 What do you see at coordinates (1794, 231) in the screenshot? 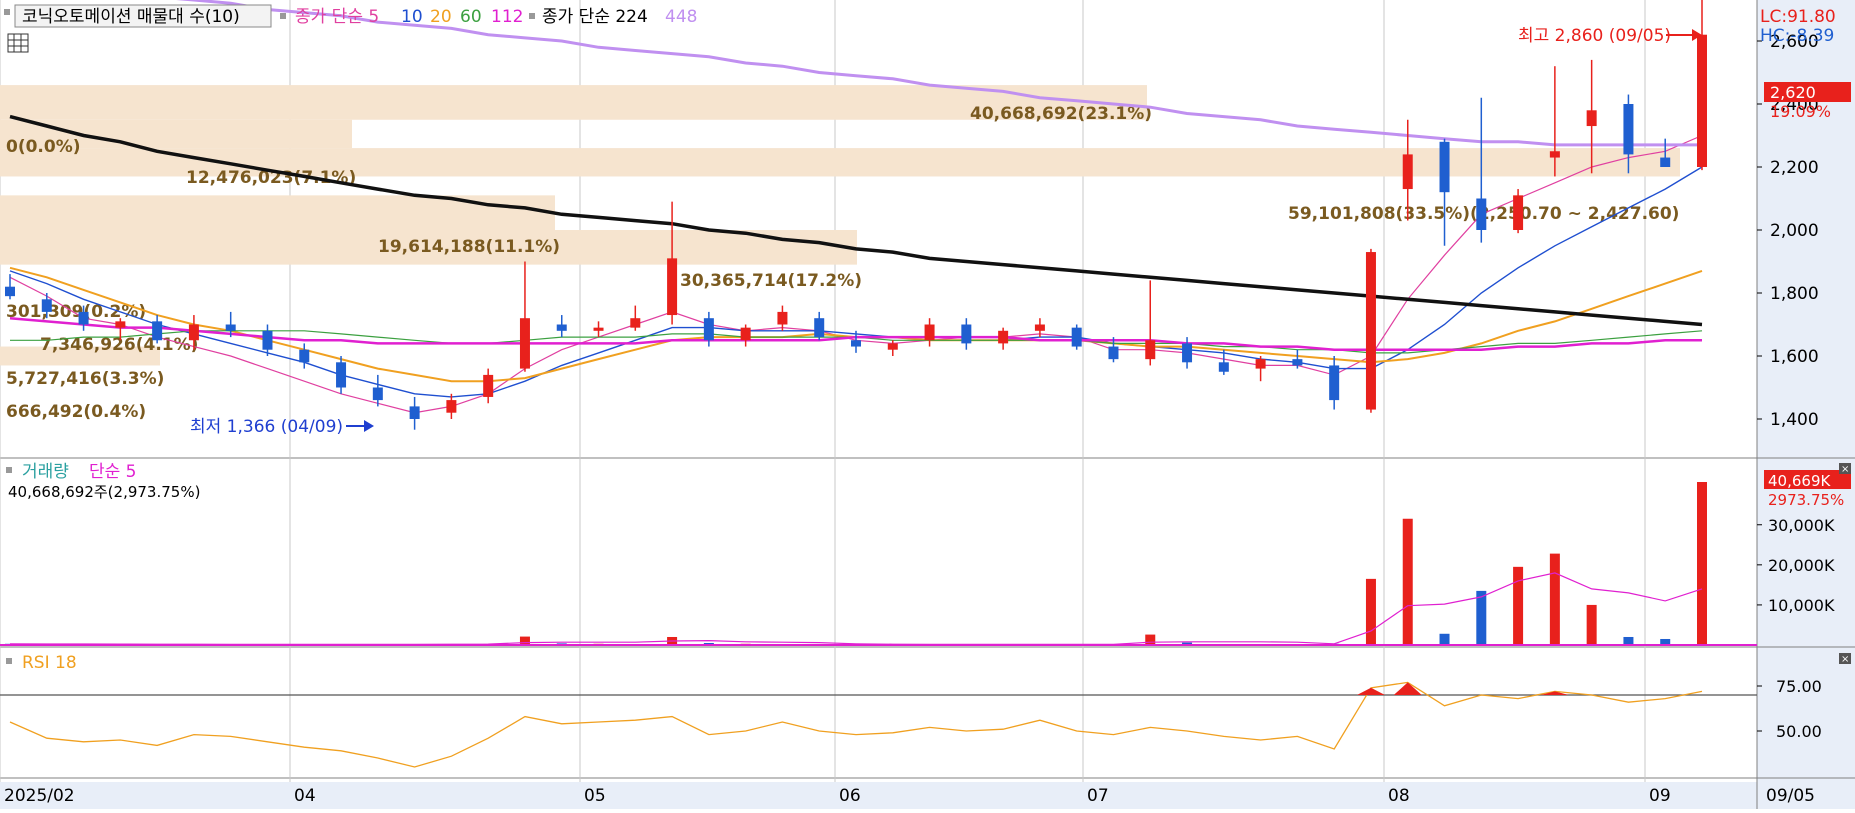
I see `price-tick-label: 2,000` at bounding box center [1794, 231].